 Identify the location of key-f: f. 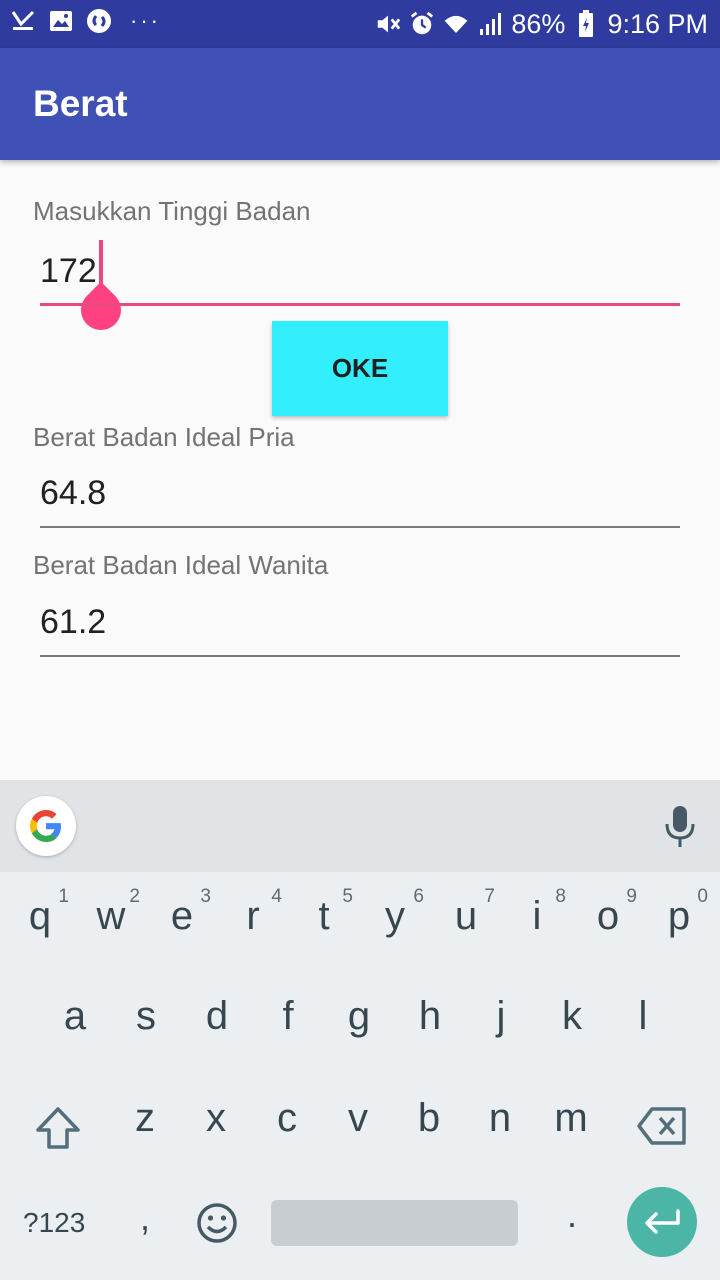
(288, 1022).